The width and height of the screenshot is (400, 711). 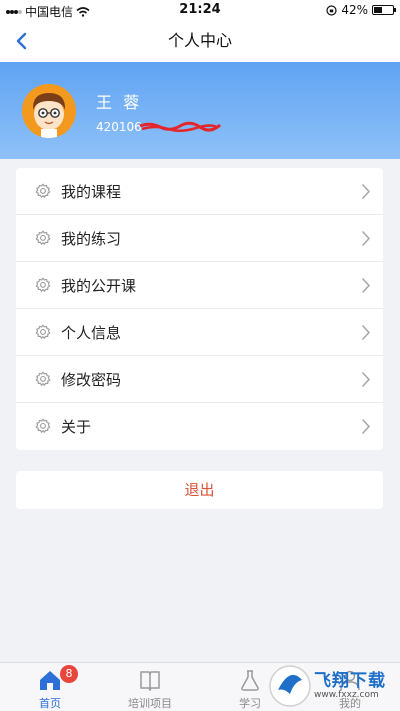 I want to click on rotation-lock-icon, so click(x=331, y=10).